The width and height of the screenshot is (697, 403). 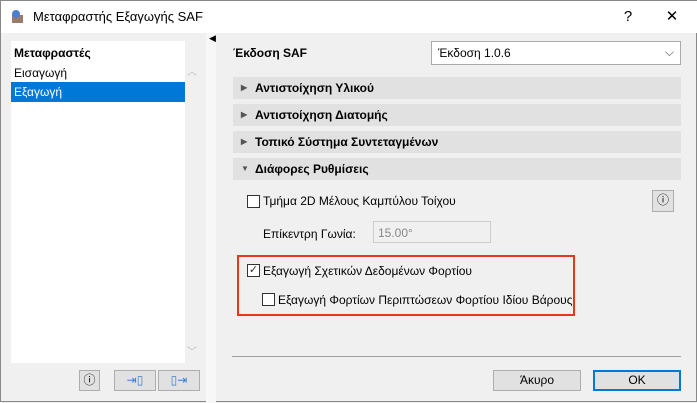 What do you see at coordinates (309, 234) in the screenshot?
I see `angle-label: Επίκεντρη Γωνία:` at bounding box center [309, 234].